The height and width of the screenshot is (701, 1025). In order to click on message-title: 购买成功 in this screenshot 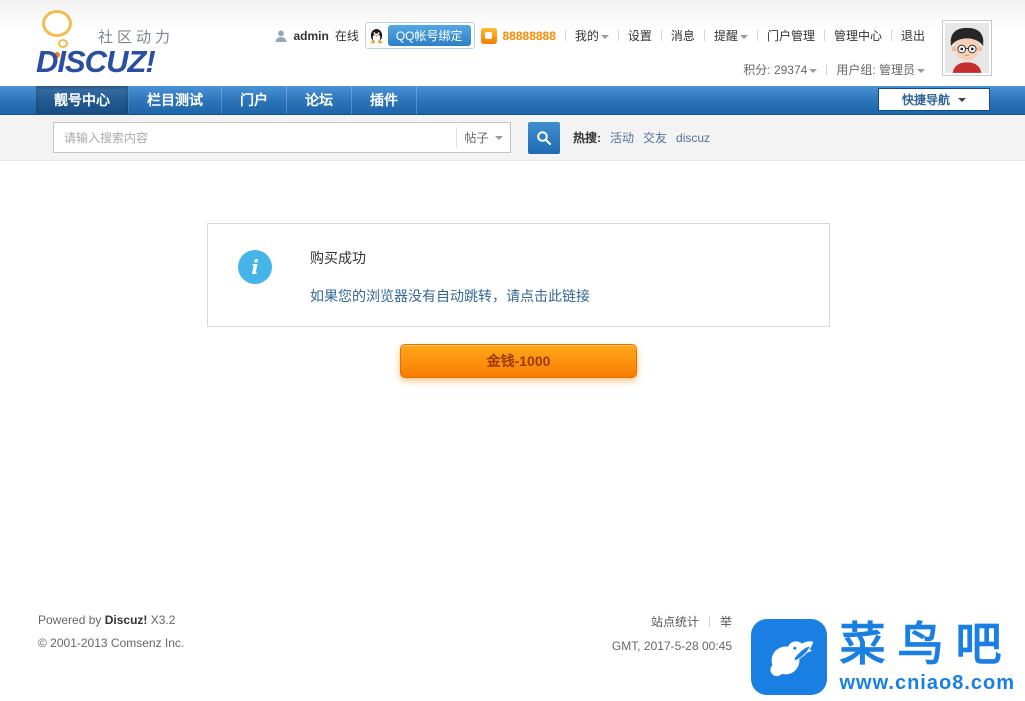, I will do `click(338, 258)`.